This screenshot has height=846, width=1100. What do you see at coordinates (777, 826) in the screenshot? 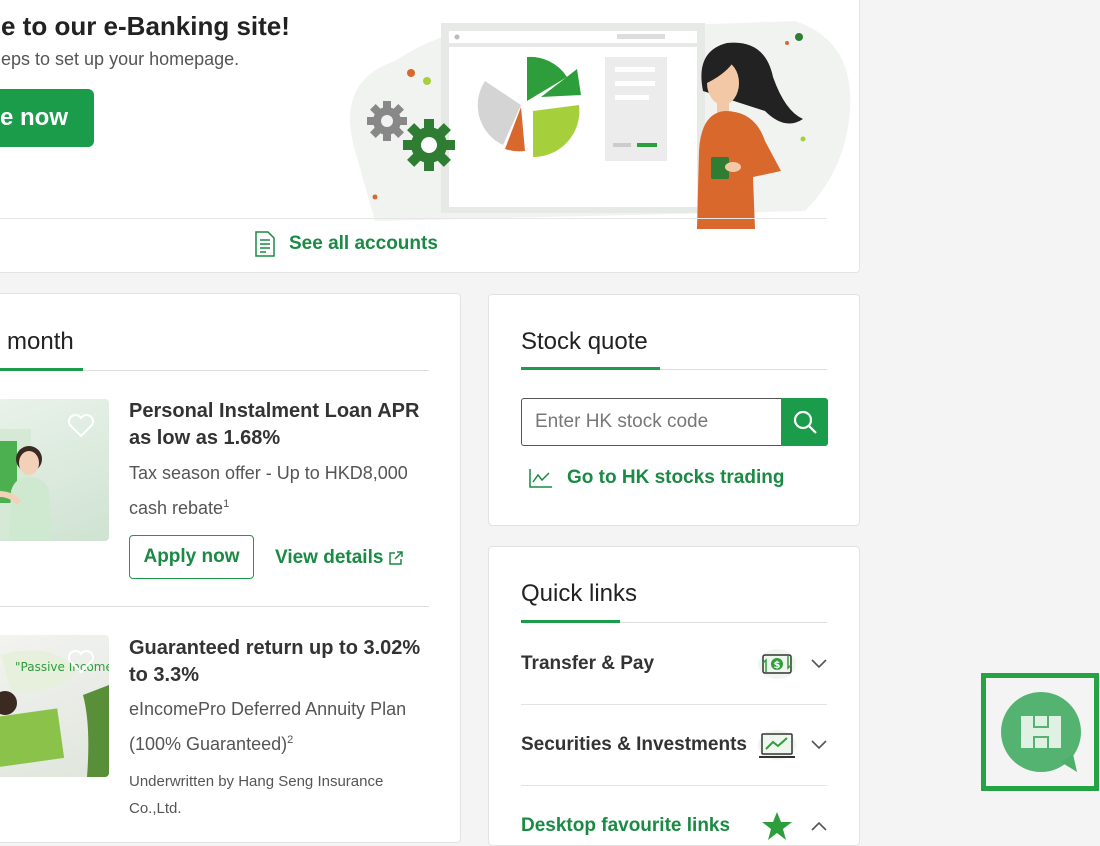
I see `star-icon` at bounding box center [777, 826].